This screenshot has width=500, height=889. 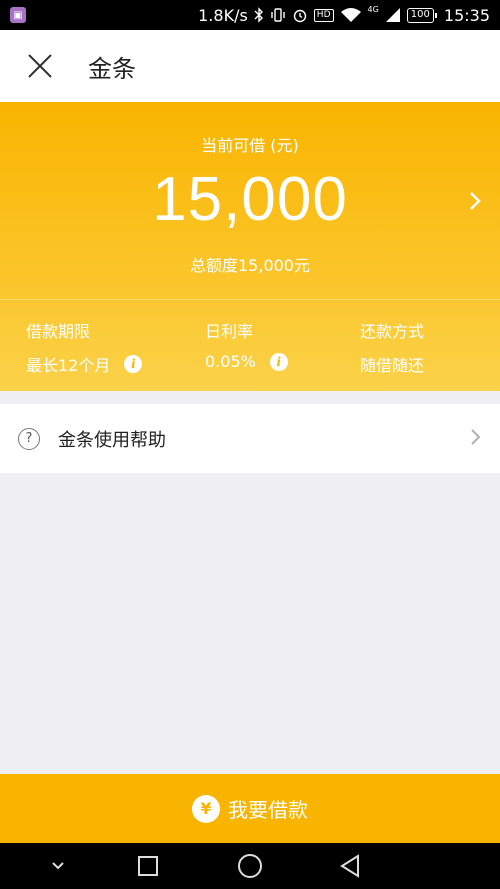 I want to click on recent-apps-icon, so click(x=148, y=866).